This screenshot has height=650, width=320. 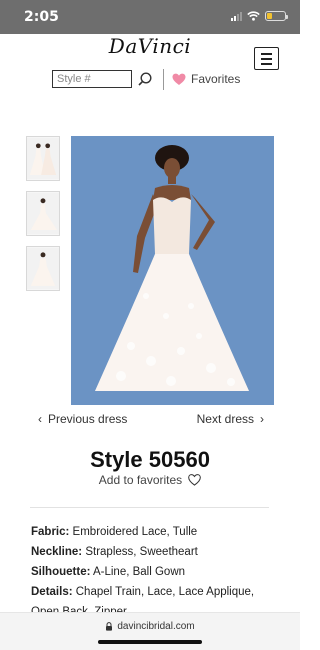 I want to click on previous-dress-label: Previous dress, so click(x=88, y=419).